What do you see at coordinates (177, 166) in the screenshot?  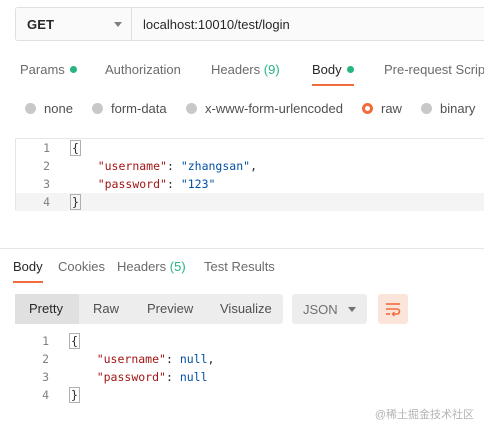 I see `code-text: "username": "zhangsan",` at bounding box center [177, 166].